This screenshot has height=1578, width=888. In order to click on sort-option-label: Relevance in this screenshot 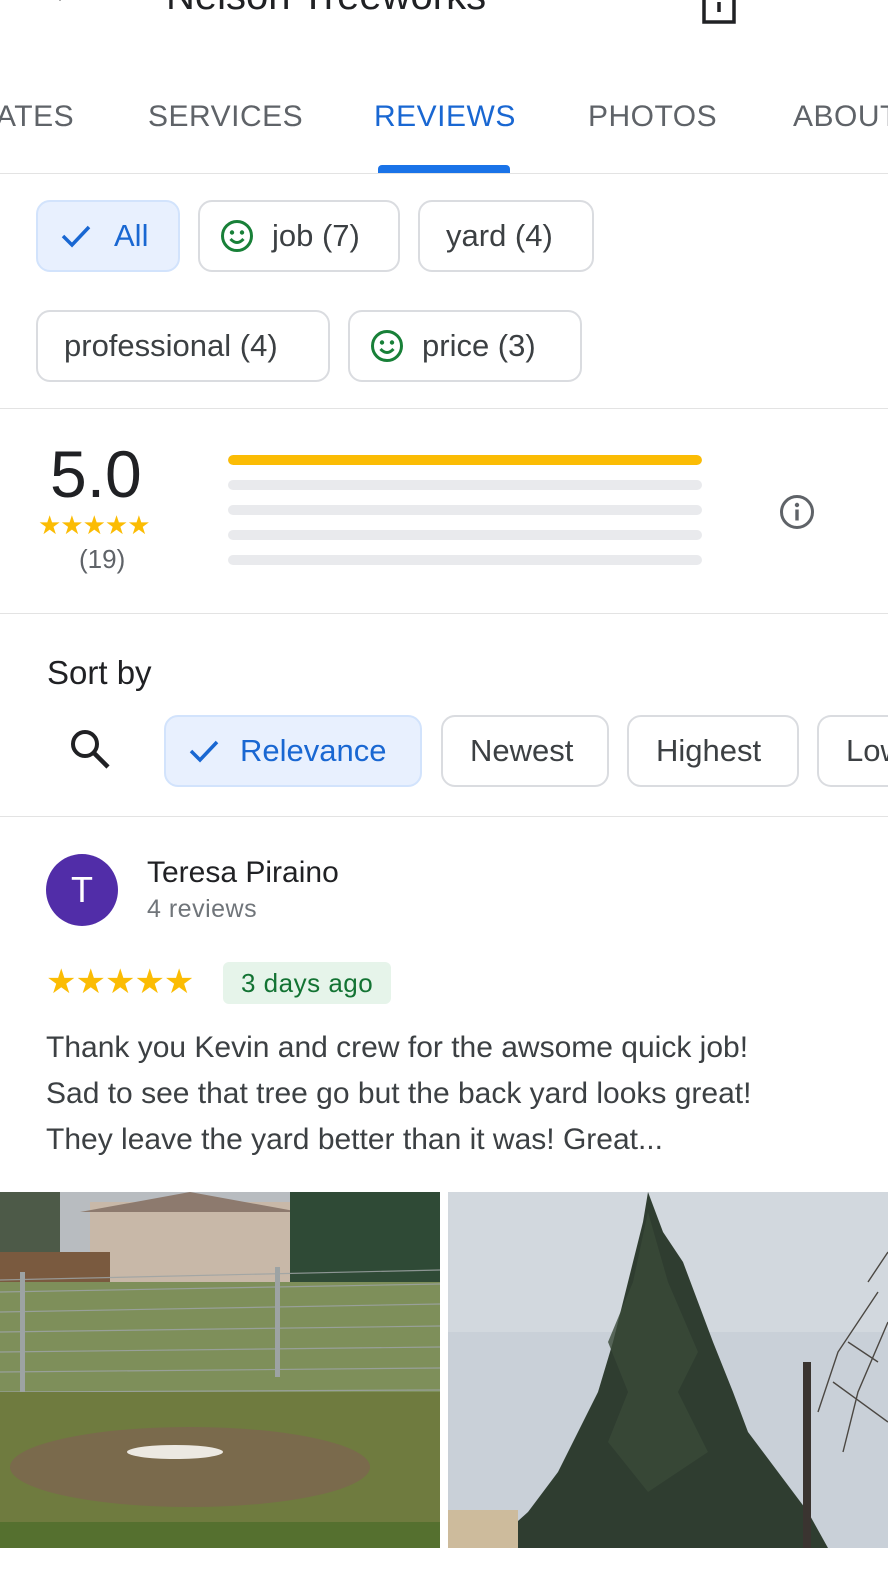, I will do `click(313, 750)`.